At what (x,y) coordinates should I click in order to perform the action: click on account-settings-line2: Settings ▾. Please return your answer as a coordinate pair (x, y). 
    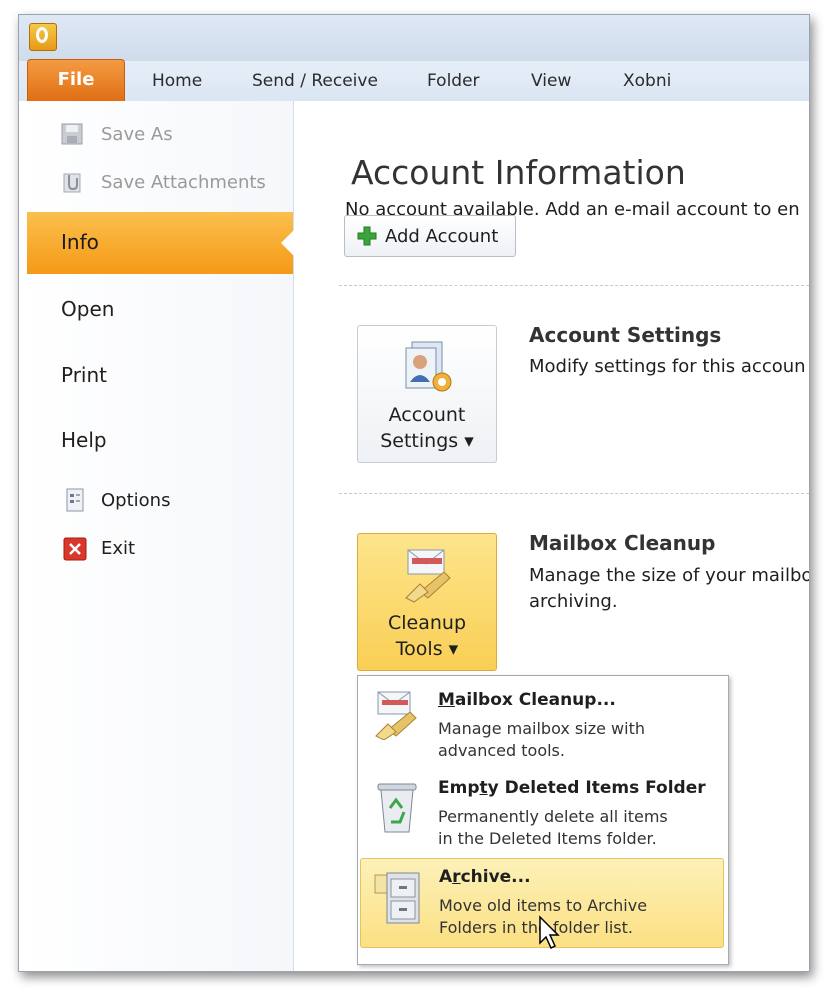
    Looking at the image, I should click on (427, 441).